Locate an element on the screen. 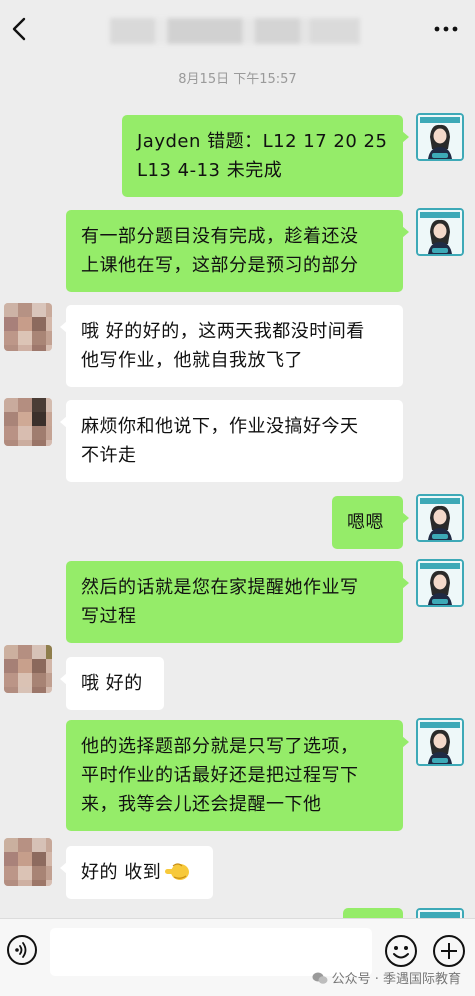 The height and width of the screenshot is (996, 475). smile-icon is located at coordinates (401, 951).